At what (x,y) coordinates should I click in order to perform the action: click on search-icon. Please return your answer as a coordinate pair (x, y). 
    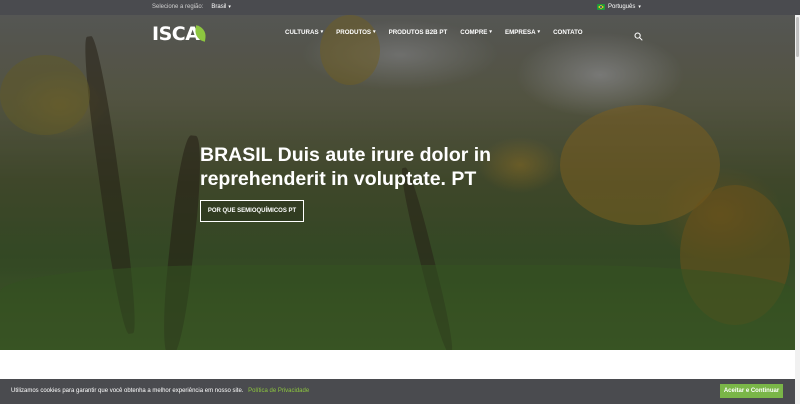
    Looking at the image, I should click on (638, 34).